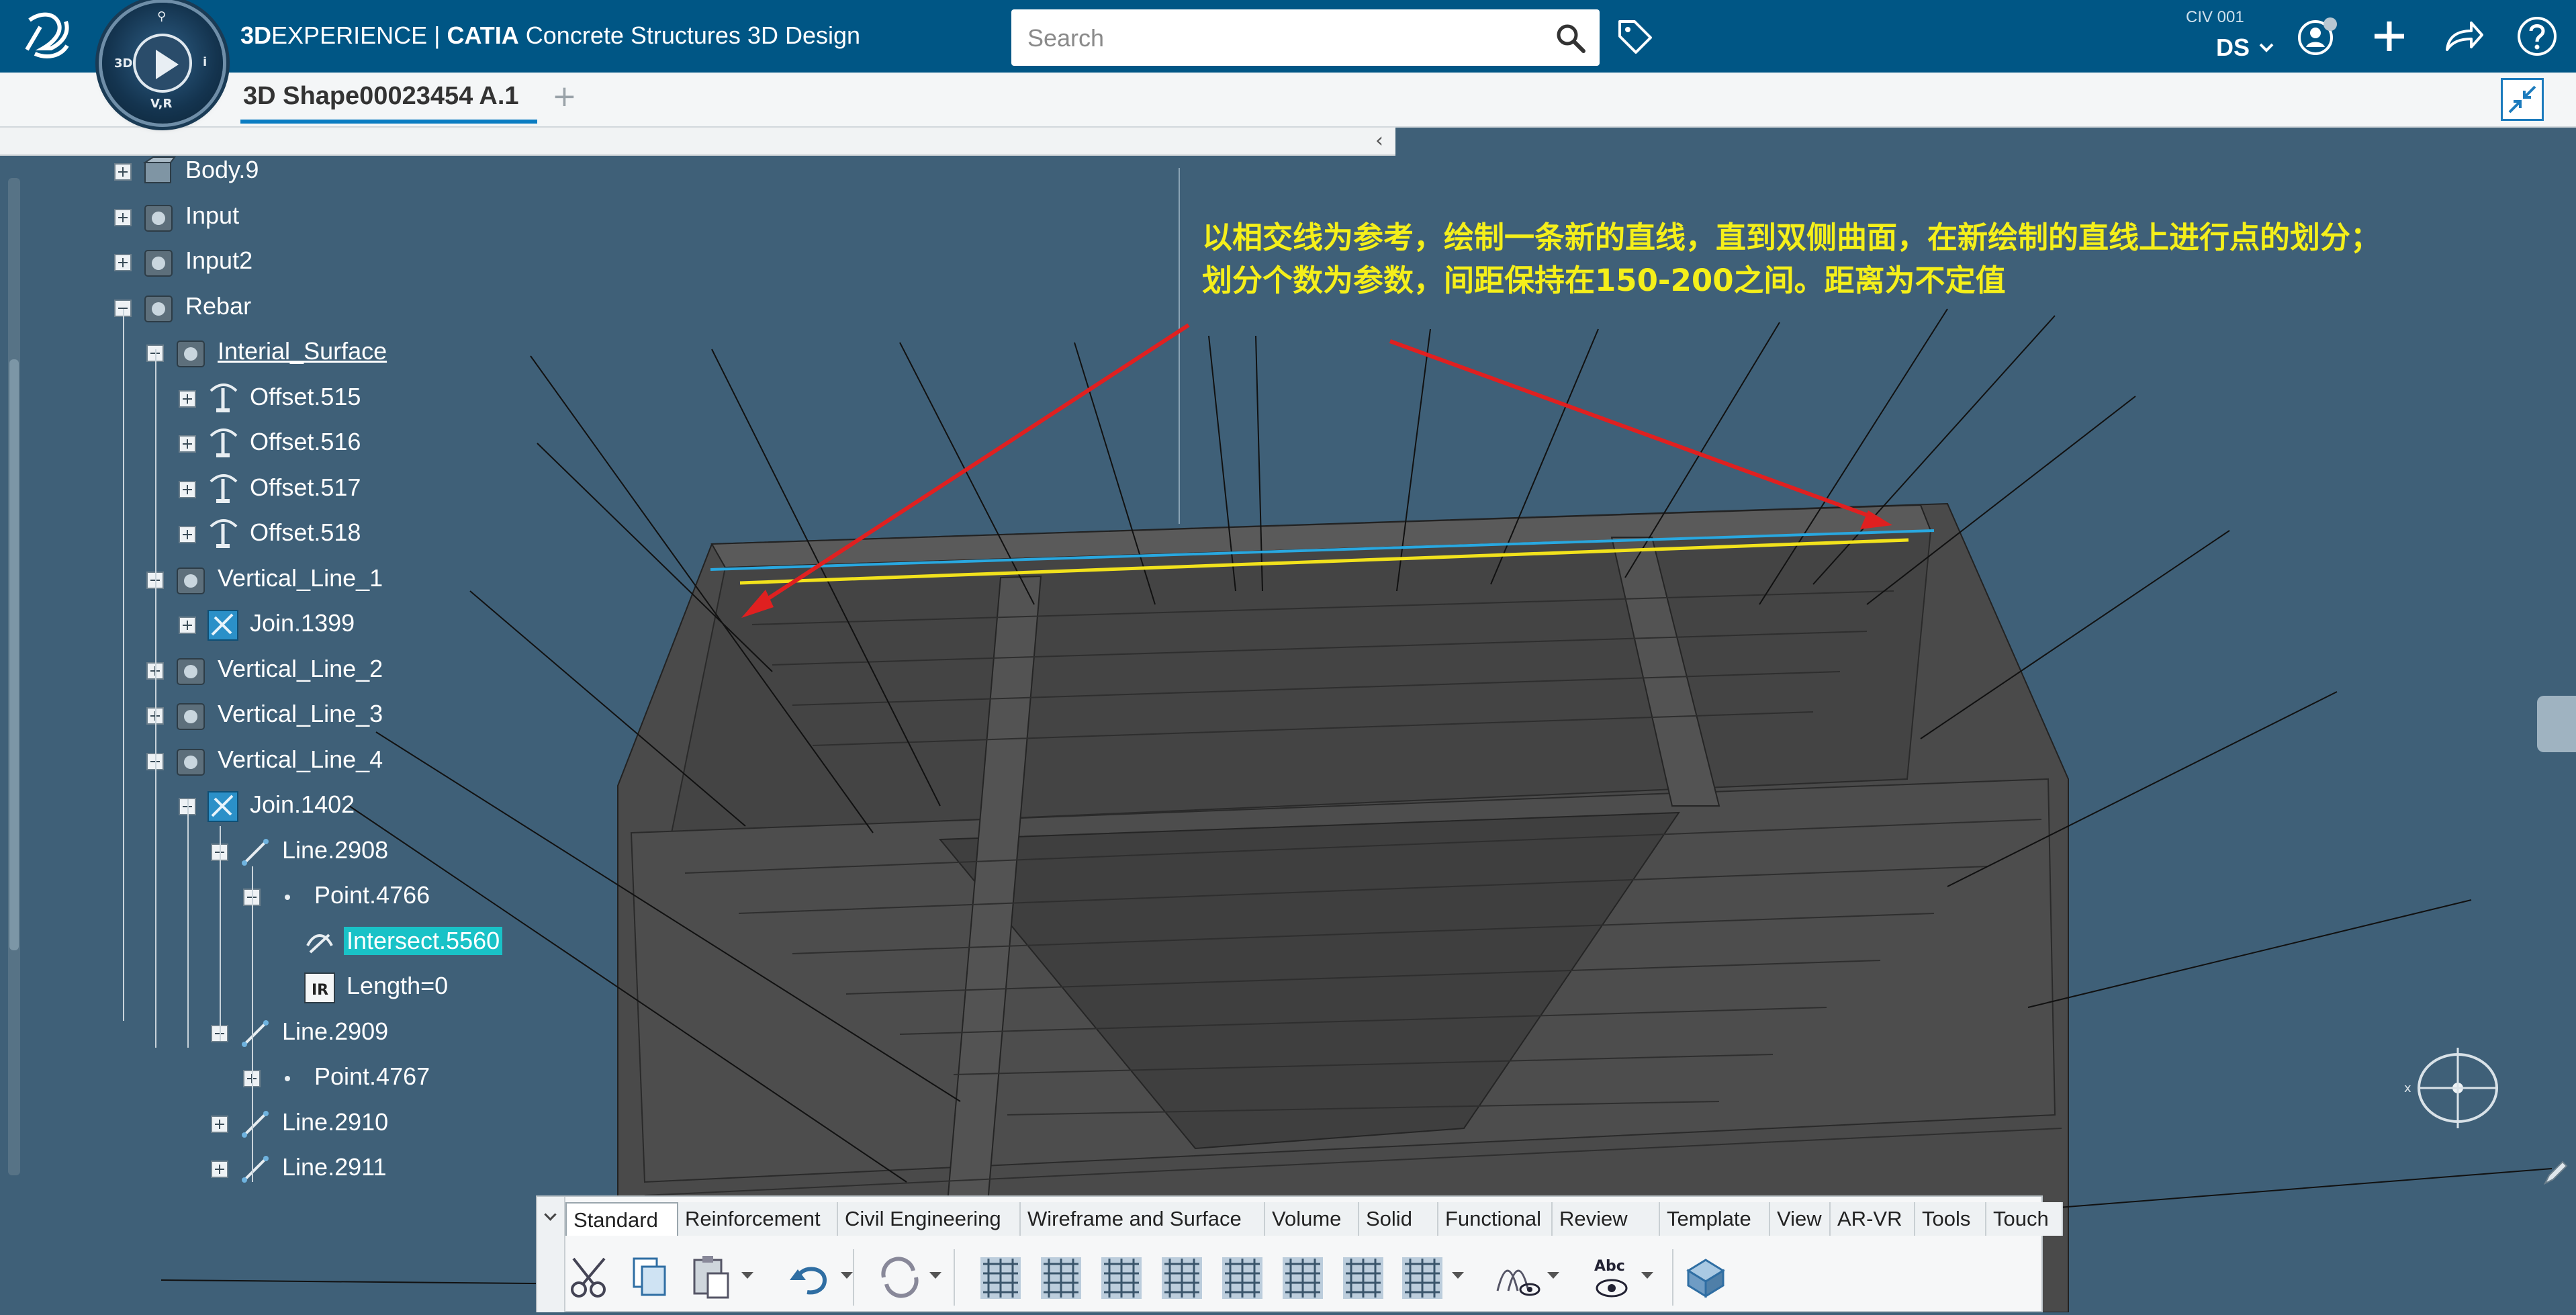 This screenshot has width=2576, height=1315. Describe the element at coordinates (335, 850) in the screenshot. I see `tree-node-label: Line.2908` at that location.